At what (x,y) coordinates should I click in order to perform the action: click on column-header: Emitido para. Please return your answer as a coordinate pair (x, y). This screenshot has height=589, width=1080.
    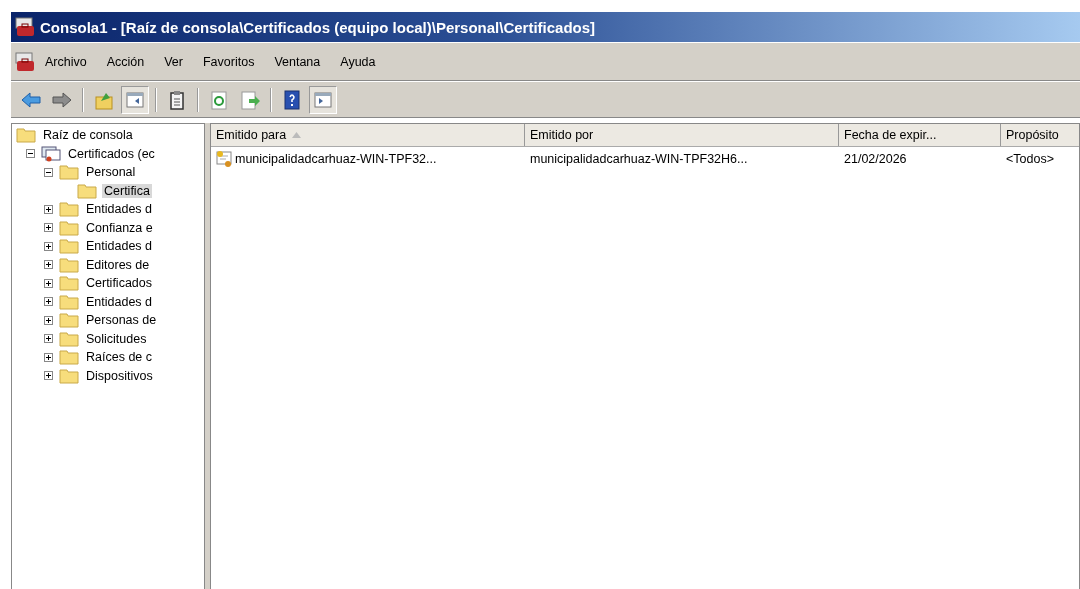
    Looking at the image, I should click on (368, 135).